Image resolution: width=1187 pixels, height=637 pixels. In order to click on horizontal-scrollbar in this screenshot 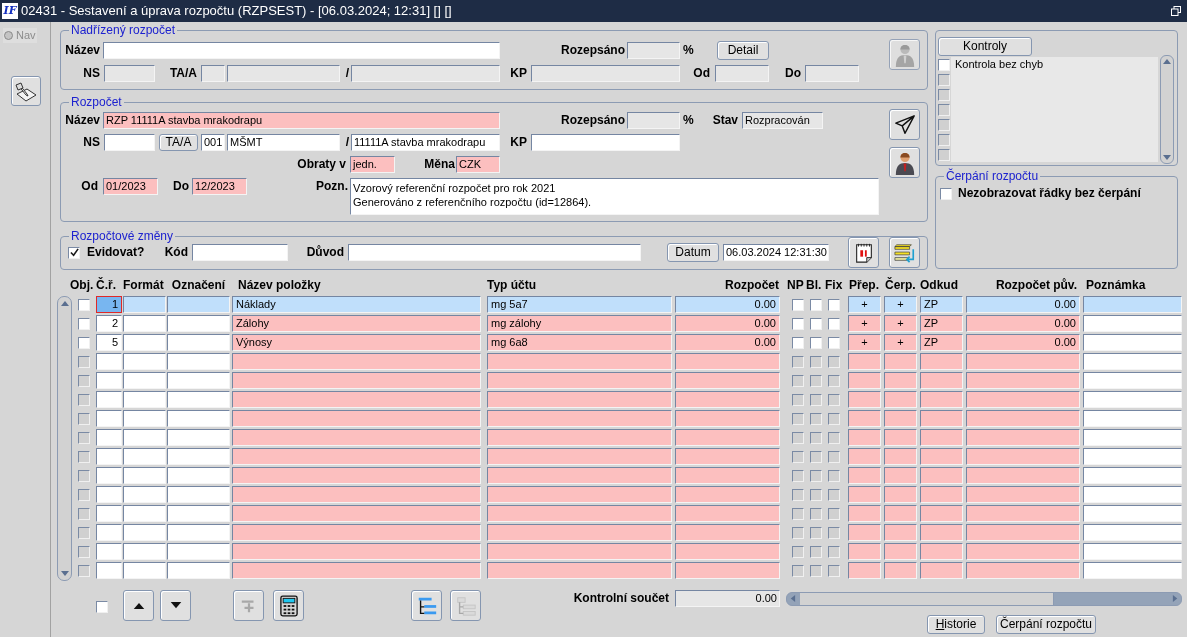, I will do `click(984, 598)`.